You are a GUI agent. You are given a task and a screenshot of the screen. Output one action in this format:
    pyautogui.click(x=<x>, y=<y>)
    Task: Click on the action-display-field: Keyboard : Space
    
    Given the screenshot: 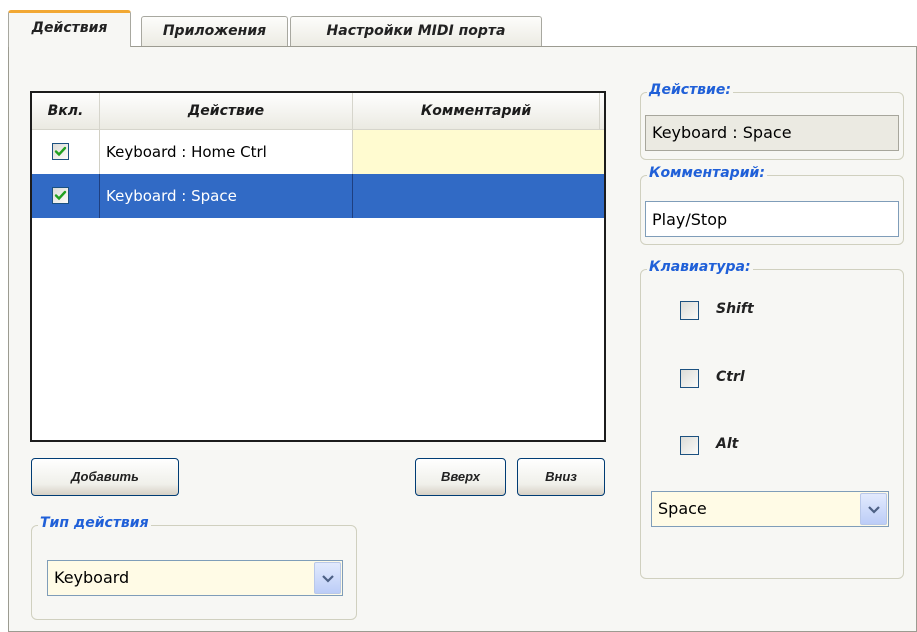 What is the action you would take?
    pyautogui.click(x=772, y=133)
    